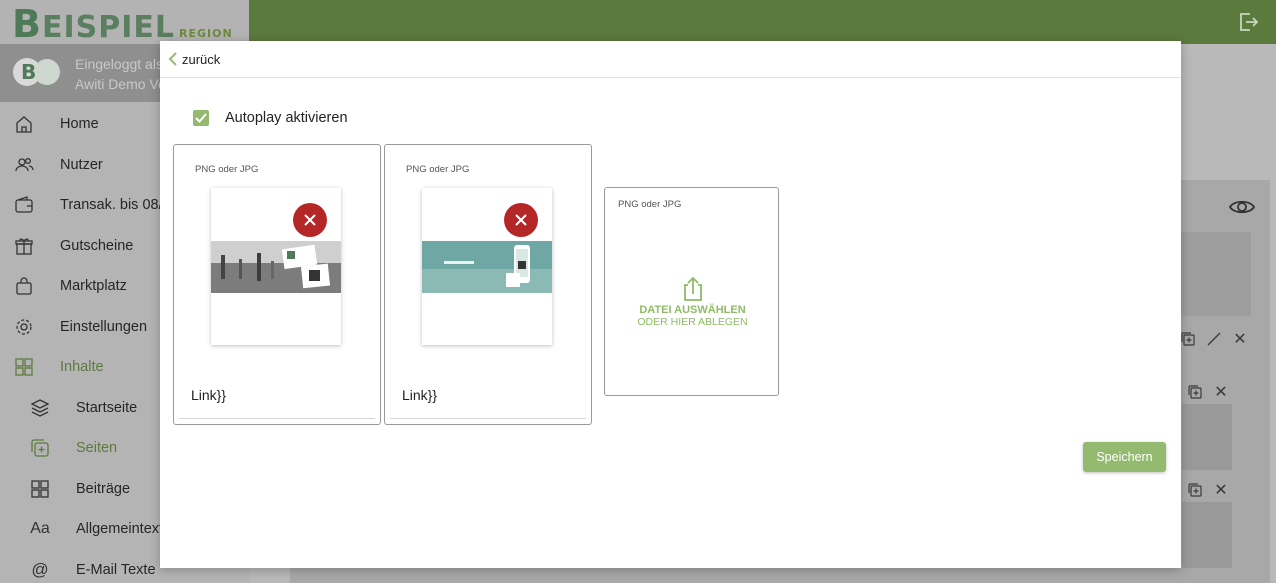 The width and height of the screenshot is (1276, 583). I want to click on home-icon, so click(24, 124).